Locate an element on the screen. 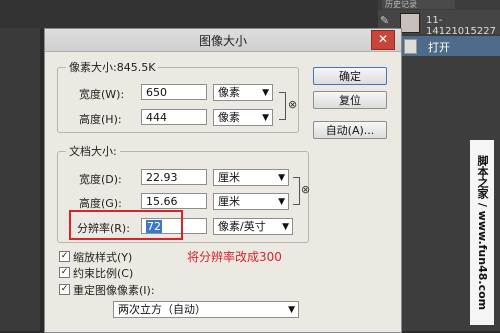 This screenshot has width=500, height=333. history-brush-icon: ✎ is located at coordinates (384, 20).